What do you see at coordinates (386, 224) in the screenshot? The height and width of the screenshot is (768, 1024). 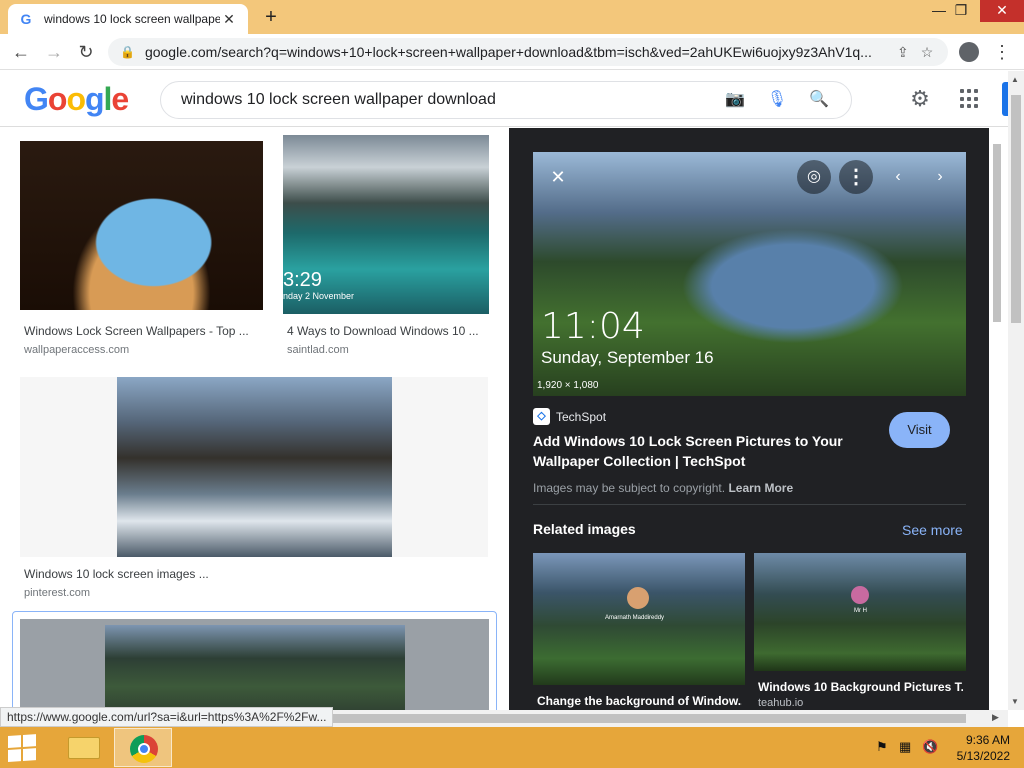 I see `result-thumbnail-2: 3:29 nday 2 November` at bounding box center [386, 224].